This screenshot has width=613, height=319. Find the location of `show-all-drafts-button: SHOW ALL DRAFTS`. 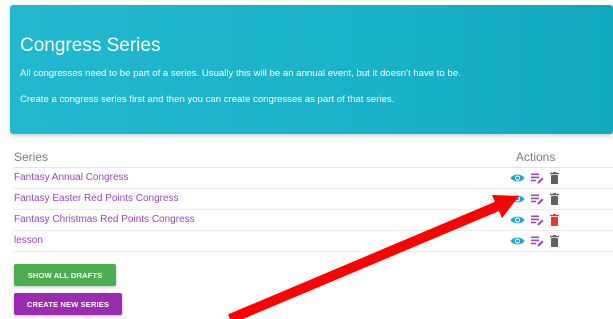

show-all-drafts-button: SHOW ALL DRAFTS is located at coordinates (65, 275).